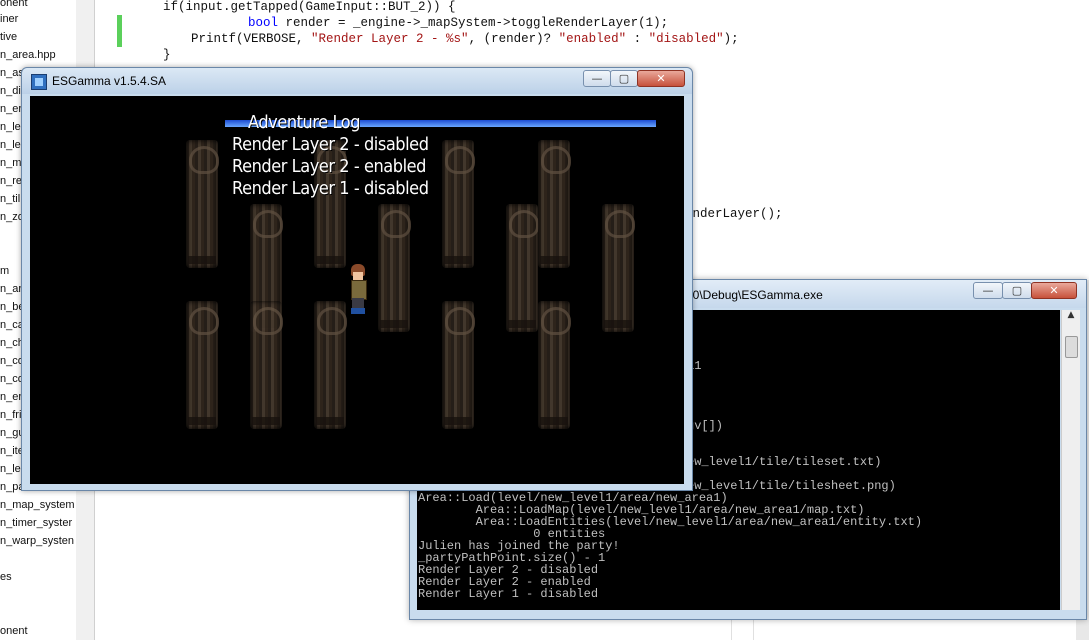  I want to click on code-text: :, so click(637, 39).